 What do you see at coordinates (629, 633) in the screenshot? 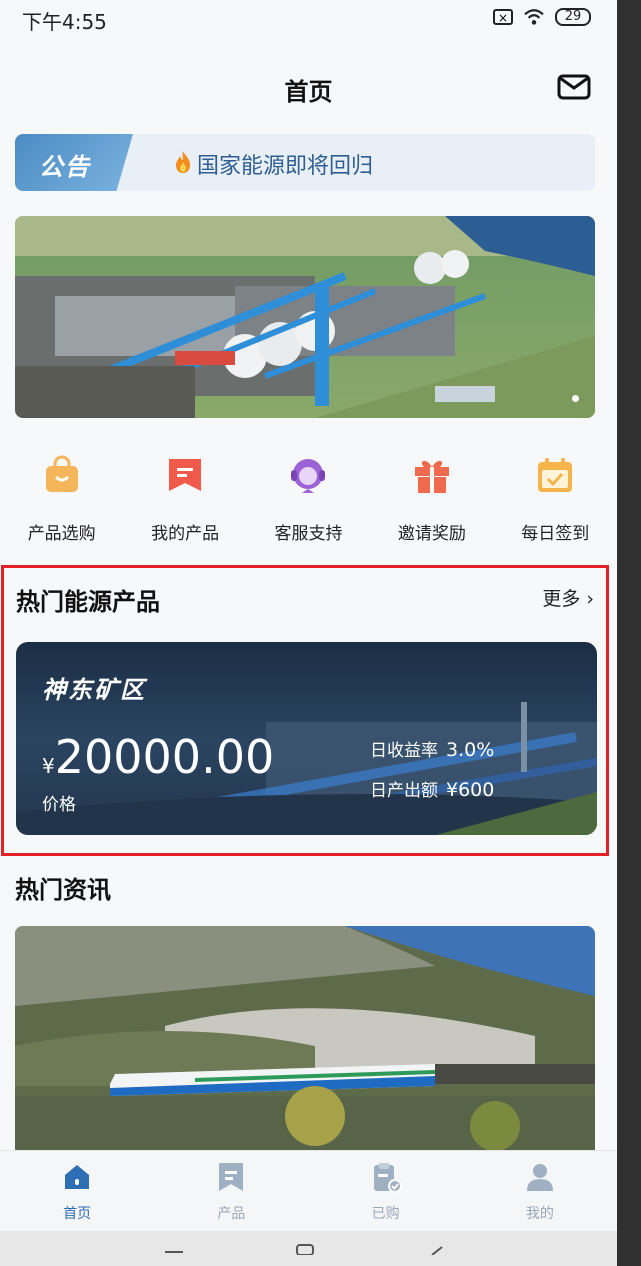
I see `background-window-edge` at bounding box center [629, 633].